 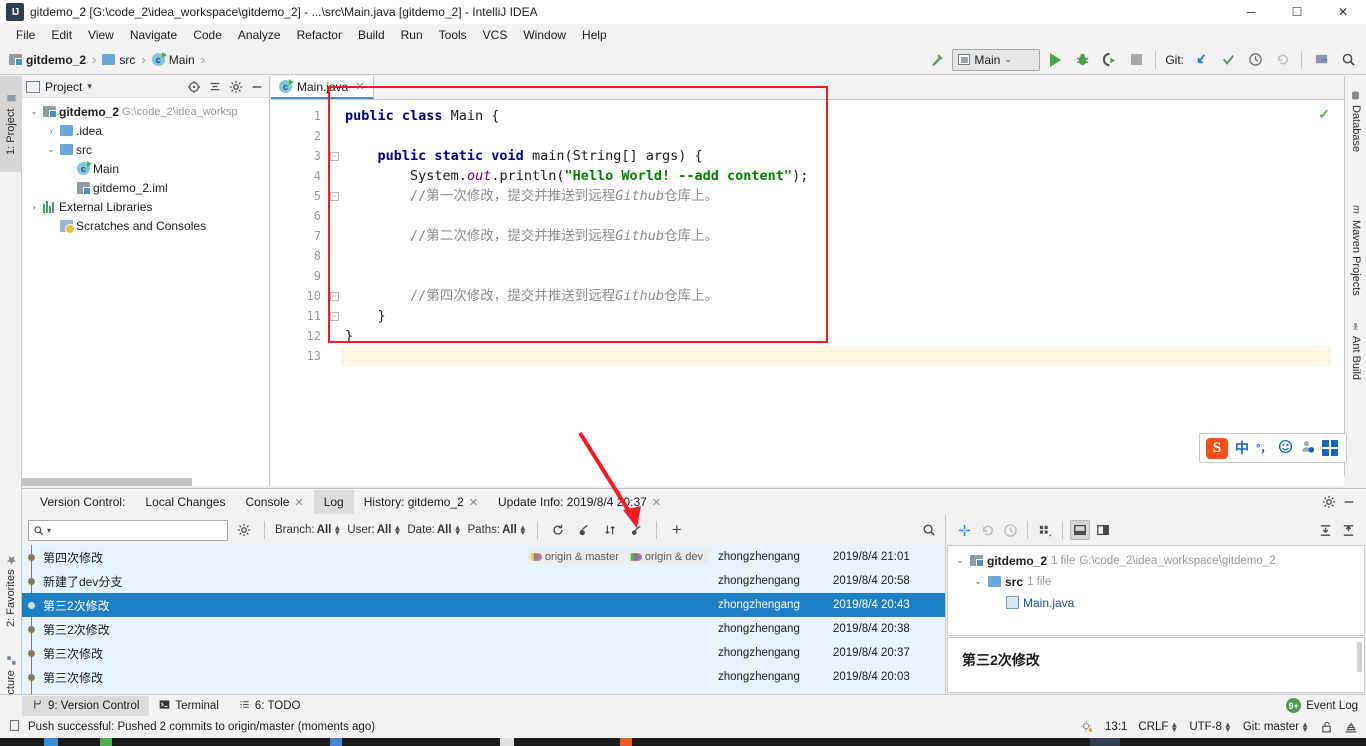 I want to click on branch-label: origin & dev, so click(x=667, y=557).